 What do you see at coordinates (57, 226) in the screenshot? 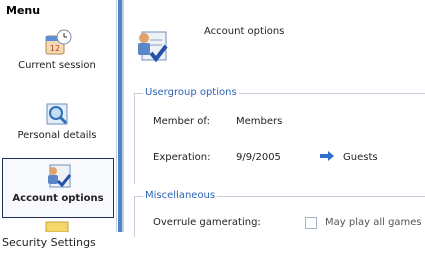
I see `folder-icon` at bounding box center [57, 226].